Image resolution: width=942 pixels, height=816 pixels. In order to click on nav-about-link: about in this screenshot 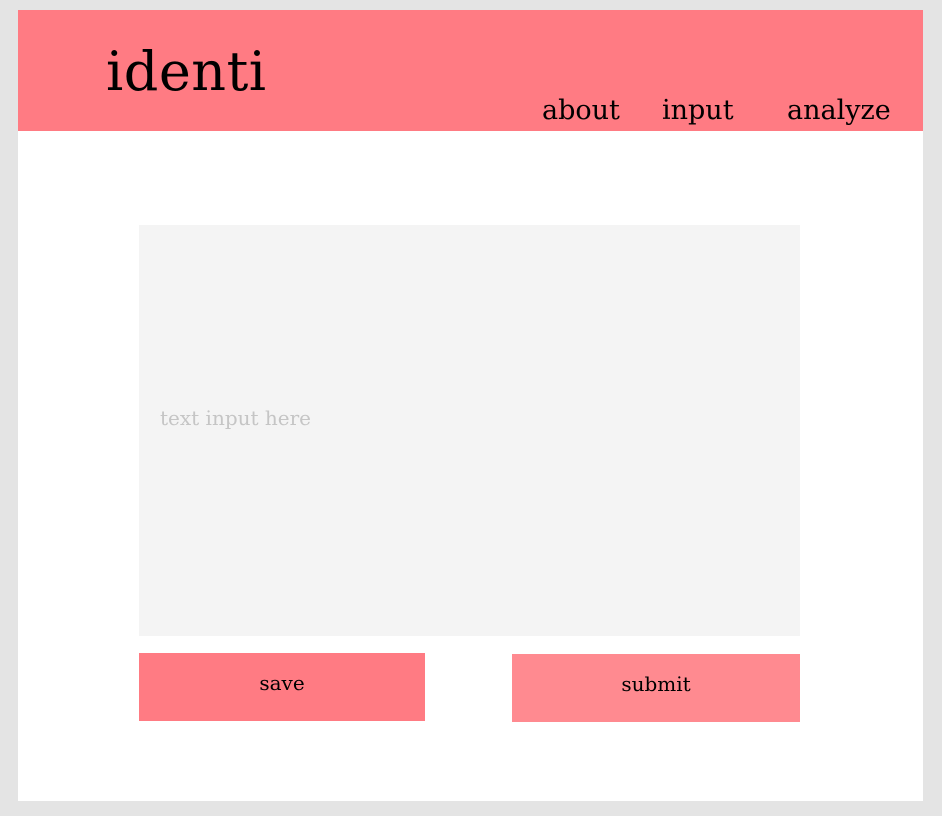, I will do `click(581, 111)`.